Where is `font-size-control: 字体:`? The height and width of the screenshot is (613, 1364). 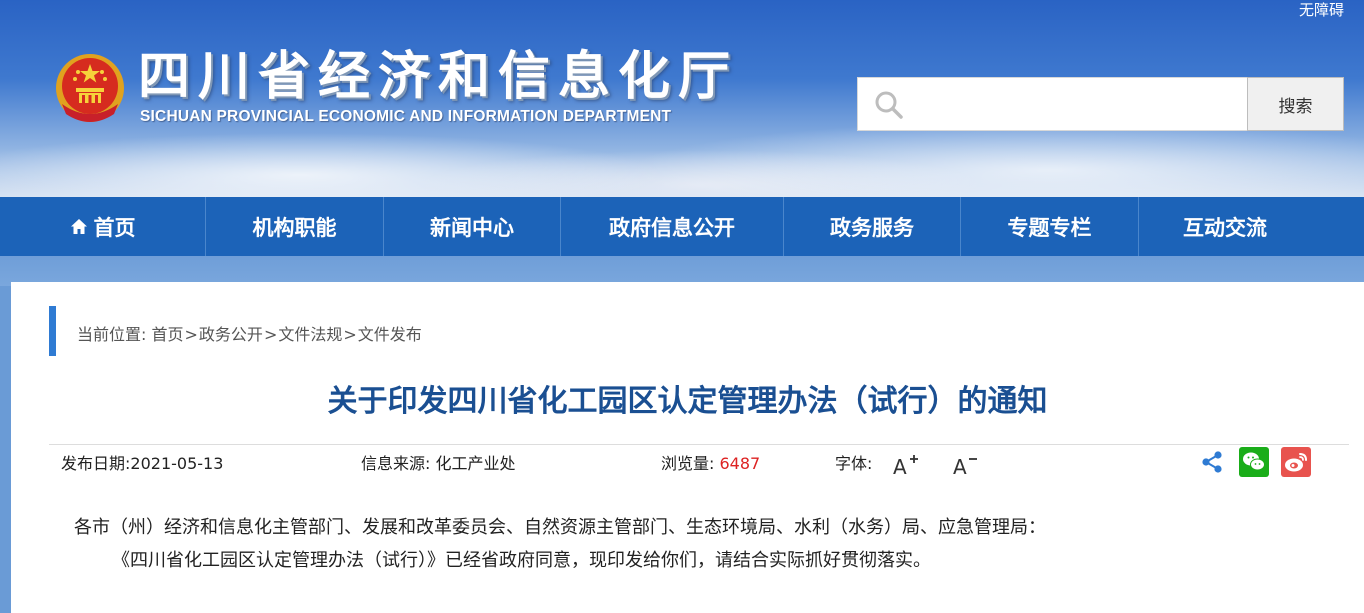
font-size-control: 字体: is located at coordinates (853, 464).